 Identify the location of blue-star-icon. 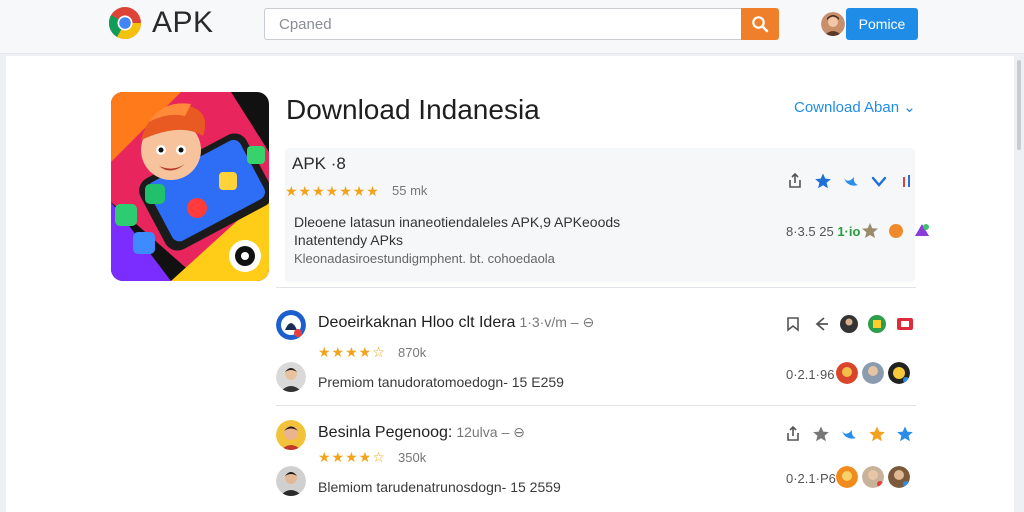
(905, 434).